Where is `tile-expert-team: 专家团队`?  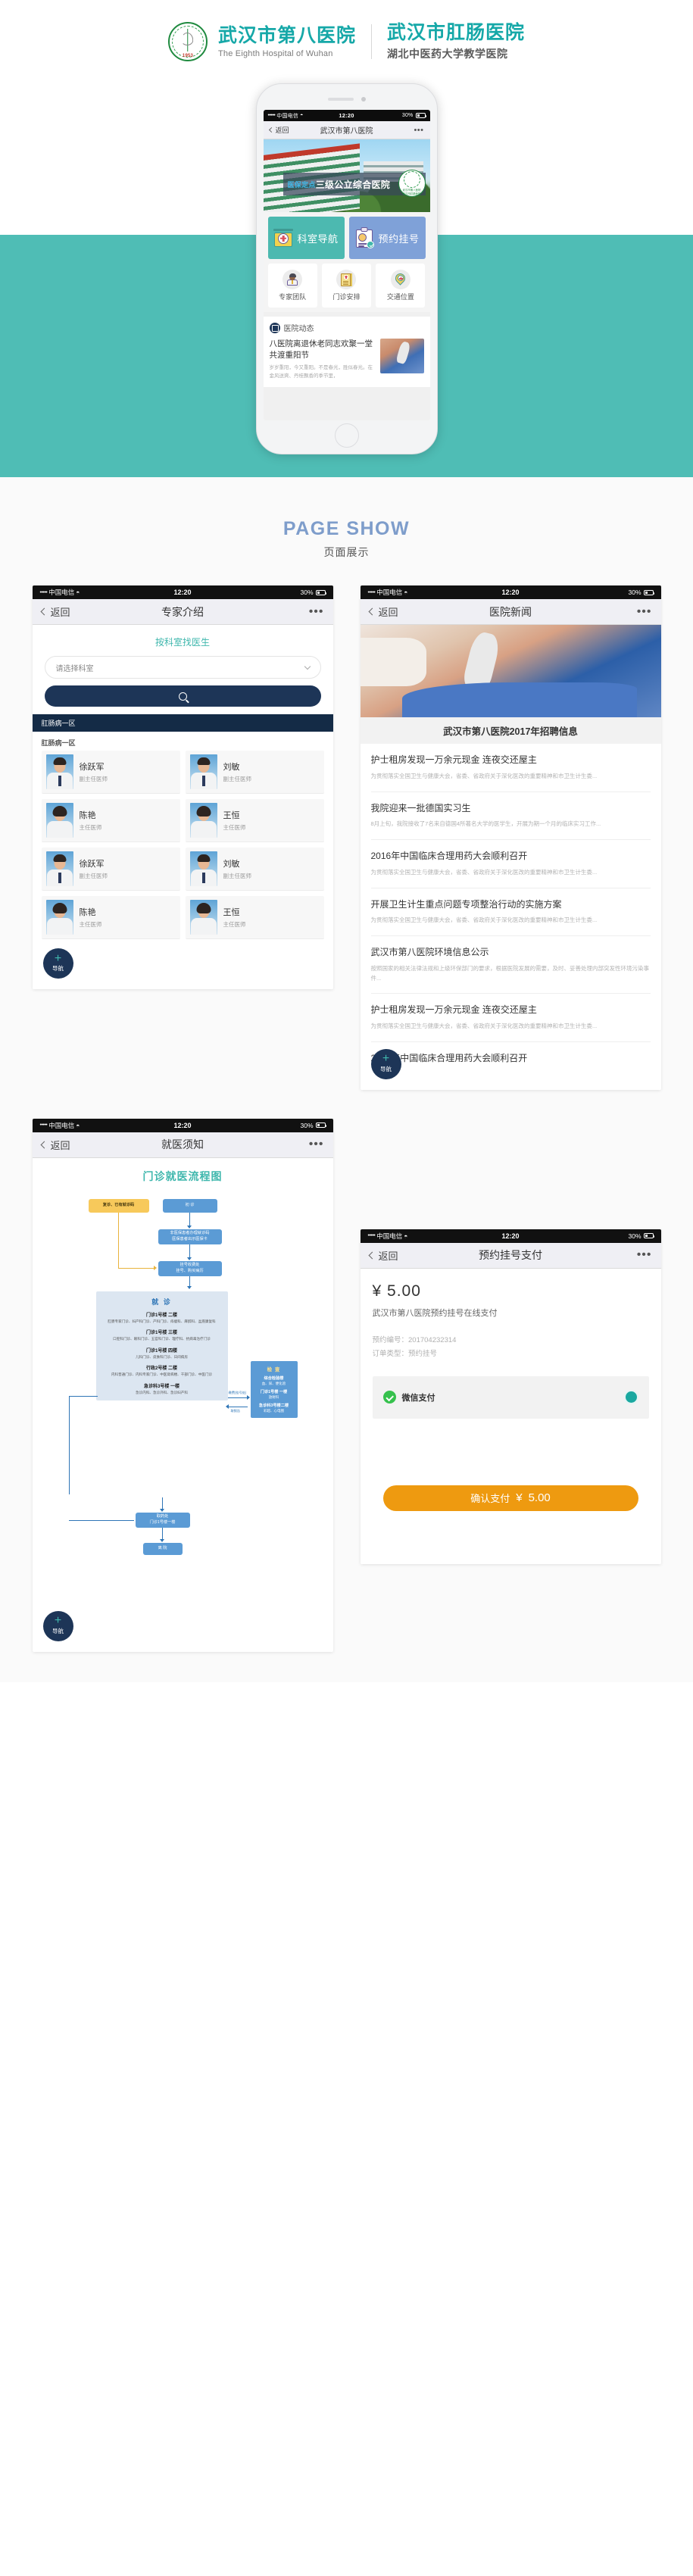 tile-expert-team: 专家团队 is located at coordinates (292, 286).